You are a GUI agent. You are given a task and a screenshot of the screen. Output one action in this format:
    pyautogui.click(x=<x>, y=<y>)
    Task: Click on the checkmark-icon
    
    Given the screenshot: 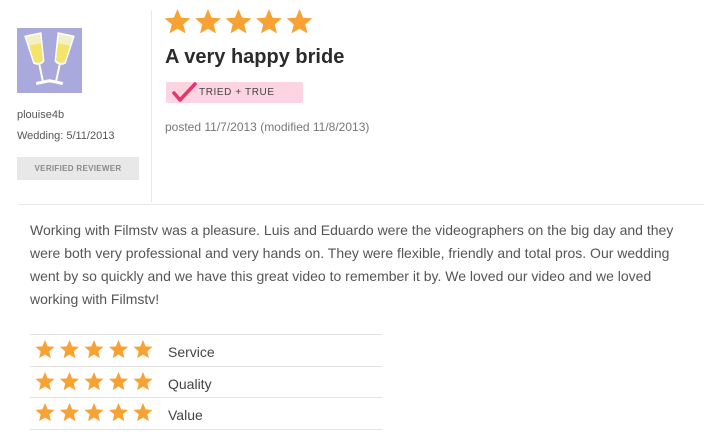 What is the action you would take?
    pyautogui.click(x=184, y=92)
    